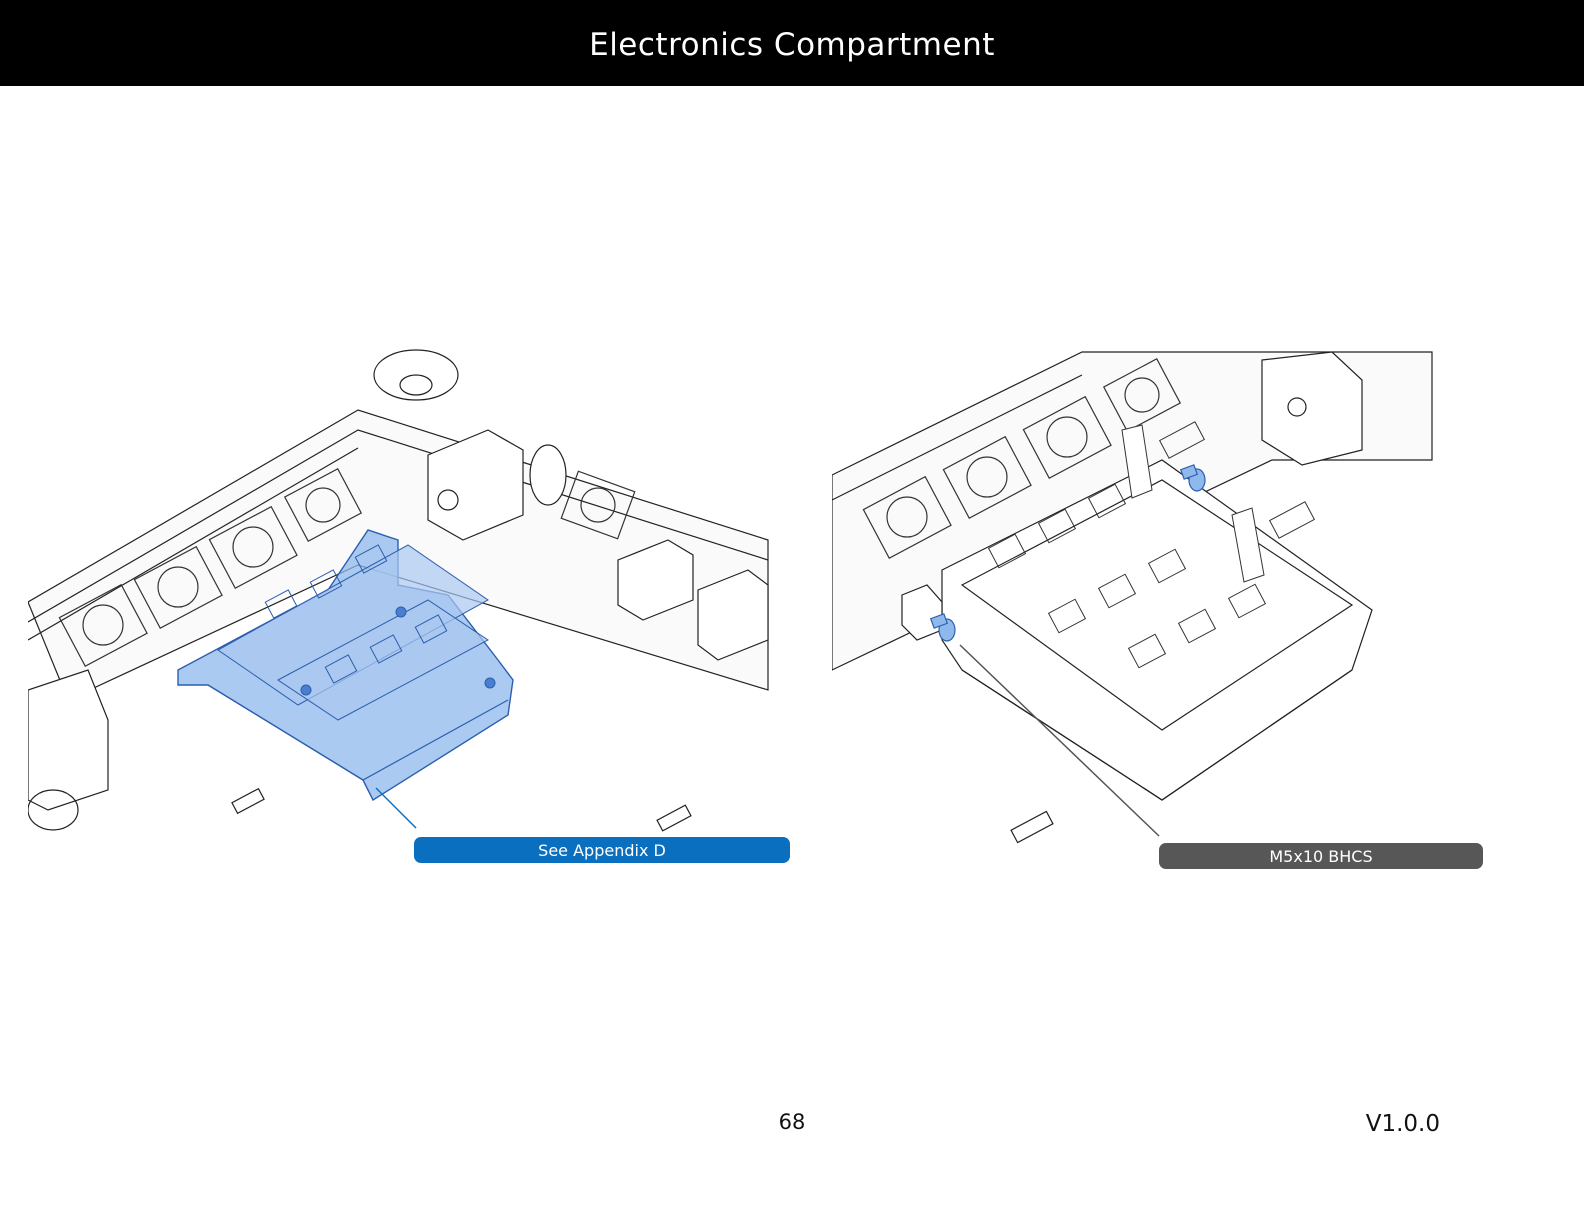 This screenshot has width=1584, height=1224. What do you see at coordinates (792, 1122) in the screenshot?
I see `page-number: 68` at bounding box center [792, 1122].